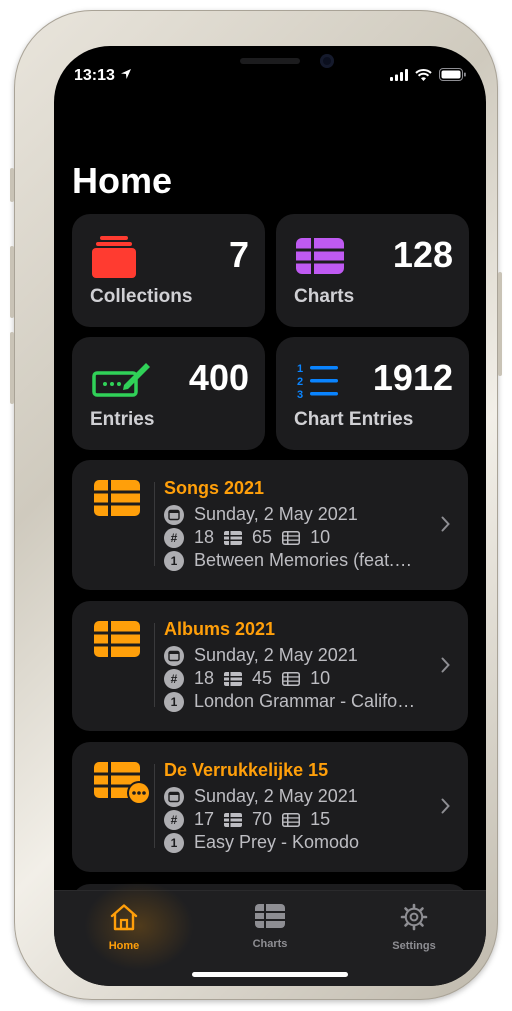 The width and height of the screenshot is (512, 1011). What do you see at coordinates (412, 377) in the screenshot?
I see `chart-entries-count: 1912` at bounding box center [412, 377].